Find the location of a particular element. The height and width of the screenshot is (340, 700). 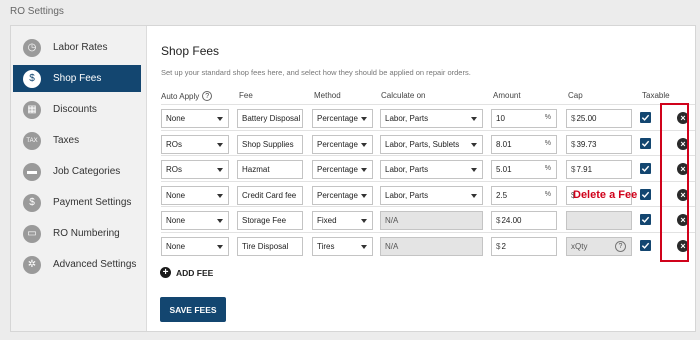

dollar-icon: $ is located at coordinates (32, 202).